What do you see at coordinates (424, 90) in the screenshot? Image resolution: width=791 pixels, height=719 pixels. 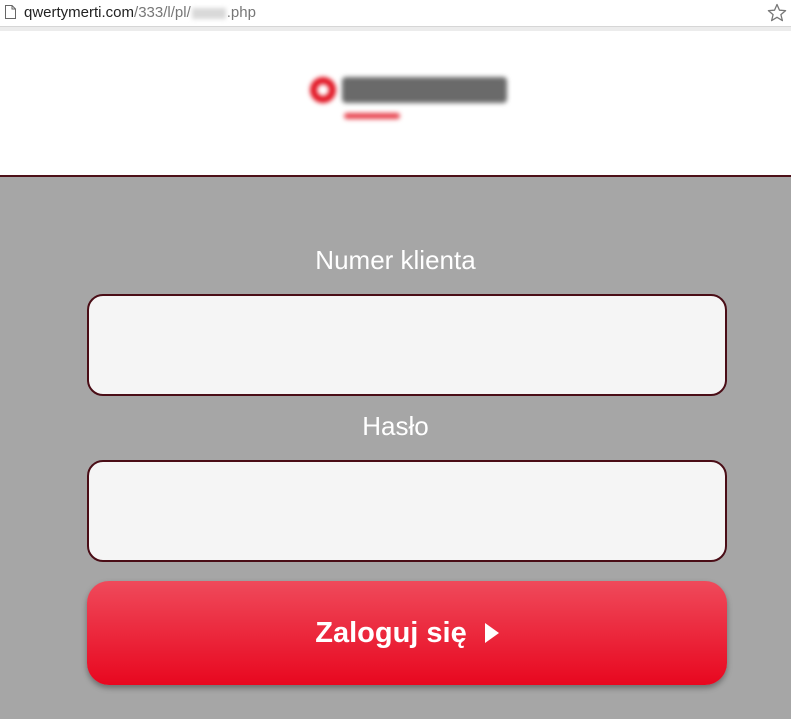 I see `logo-wordmark` at bounding box center [424, 90].